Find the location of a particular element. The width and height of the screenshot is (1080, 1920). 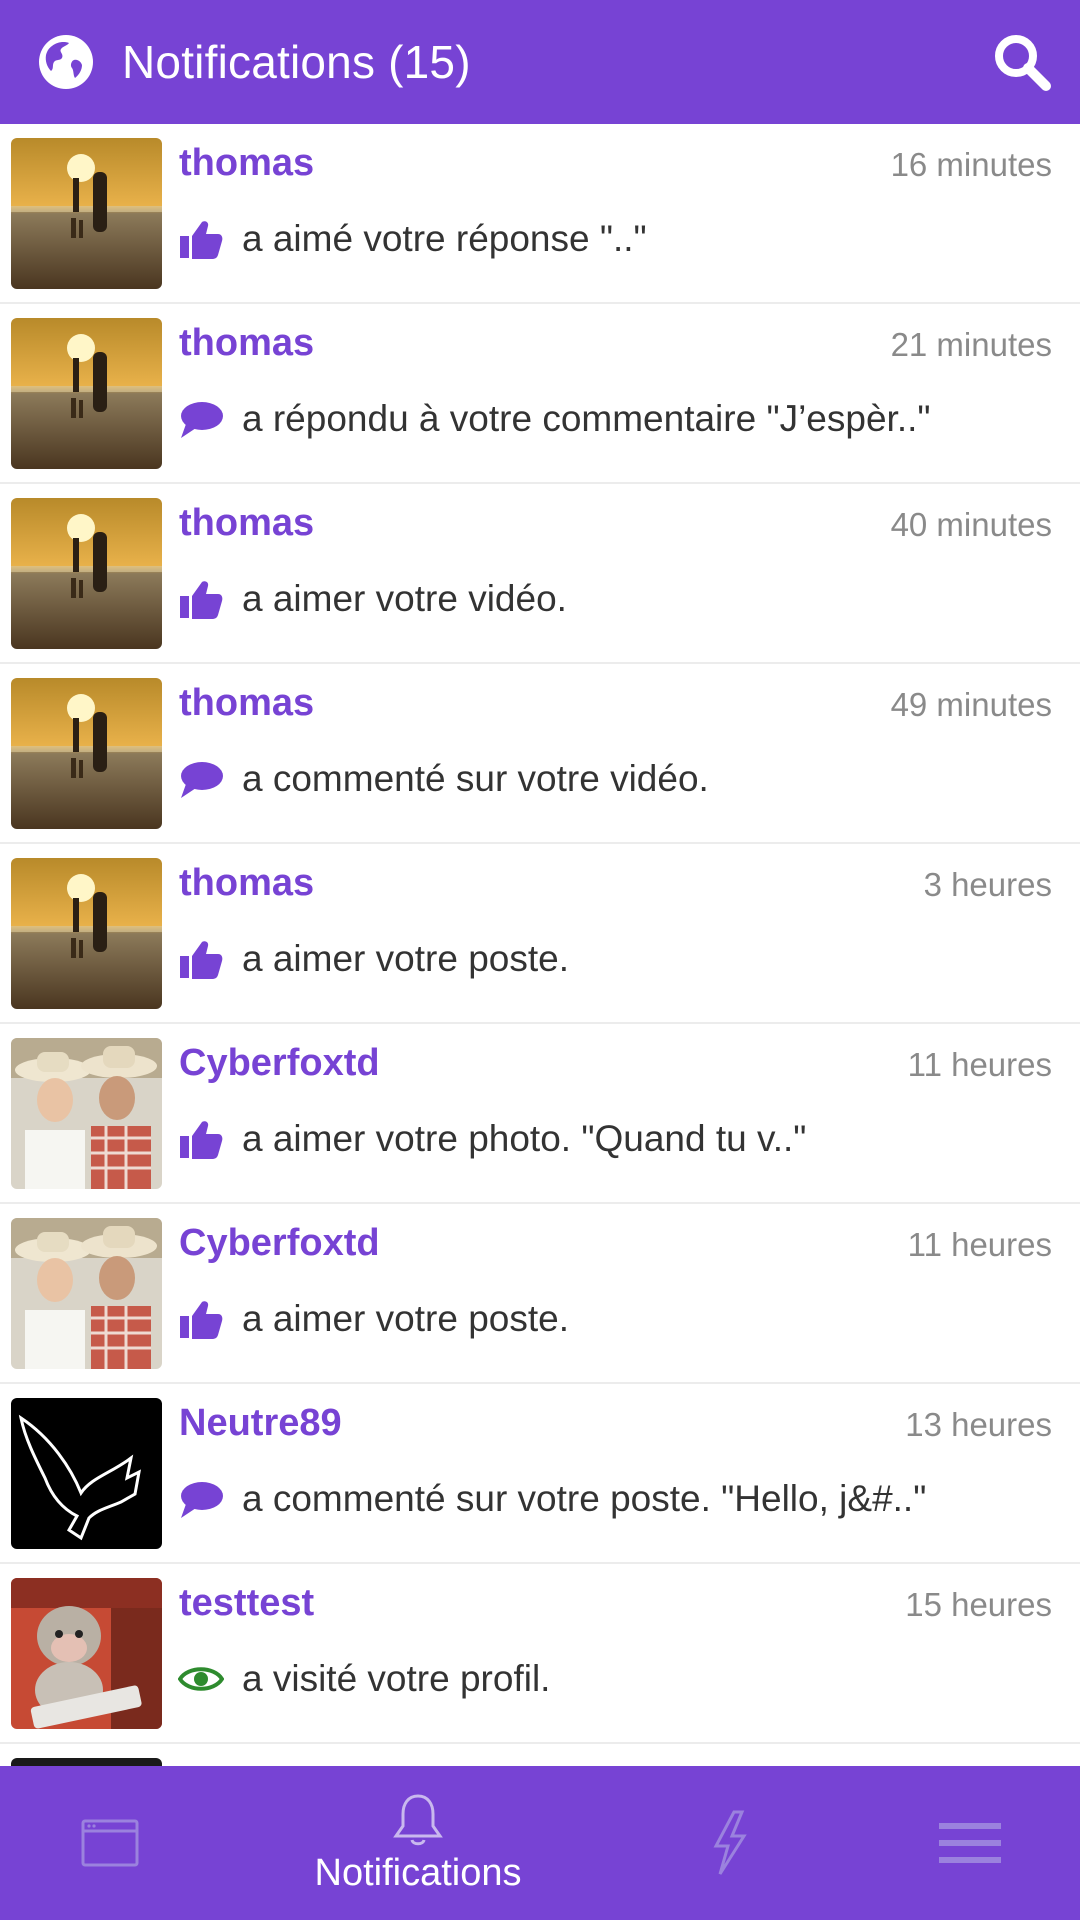

notification-time: 16 minutes is located at coordinates (971, 164).